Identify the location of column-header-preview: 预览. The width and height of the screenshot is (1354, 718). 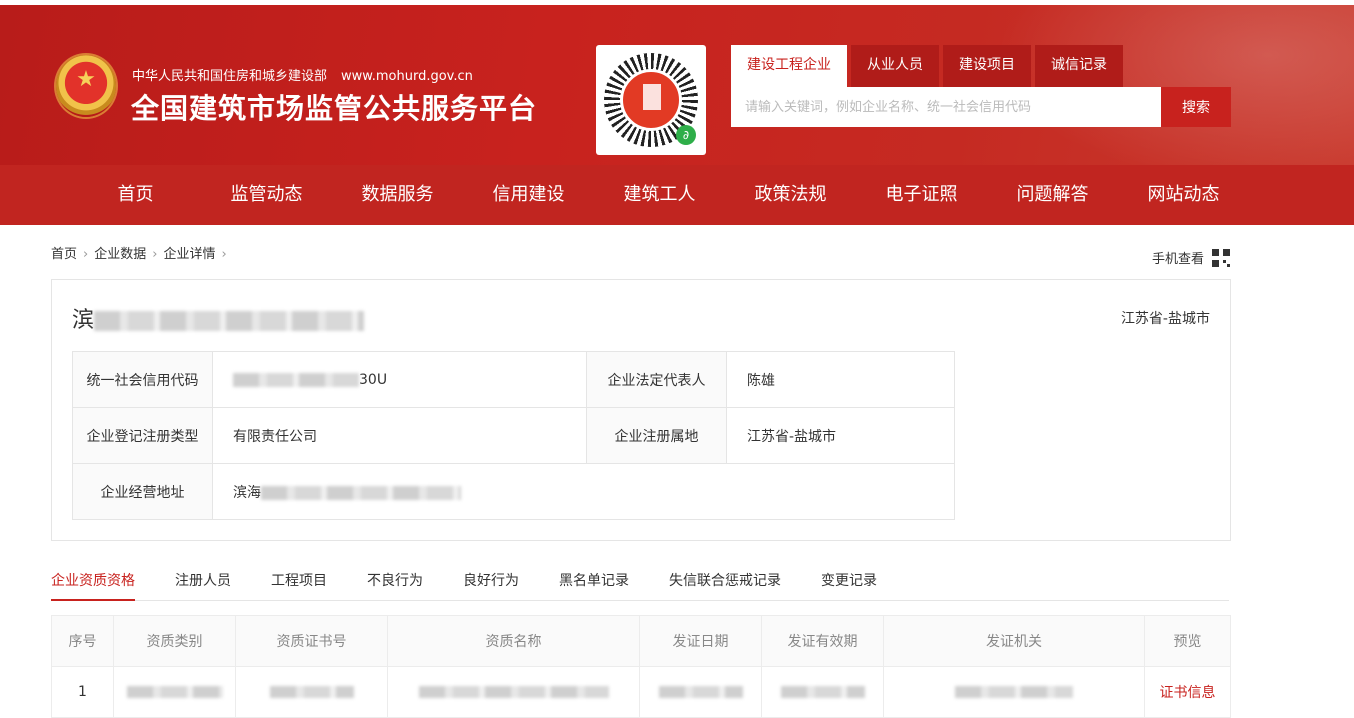
(1187, 641).